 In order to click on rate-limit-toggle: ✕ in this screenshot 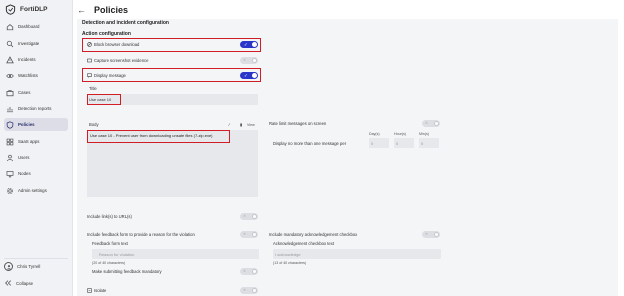, I will do `click(431, 123)`.